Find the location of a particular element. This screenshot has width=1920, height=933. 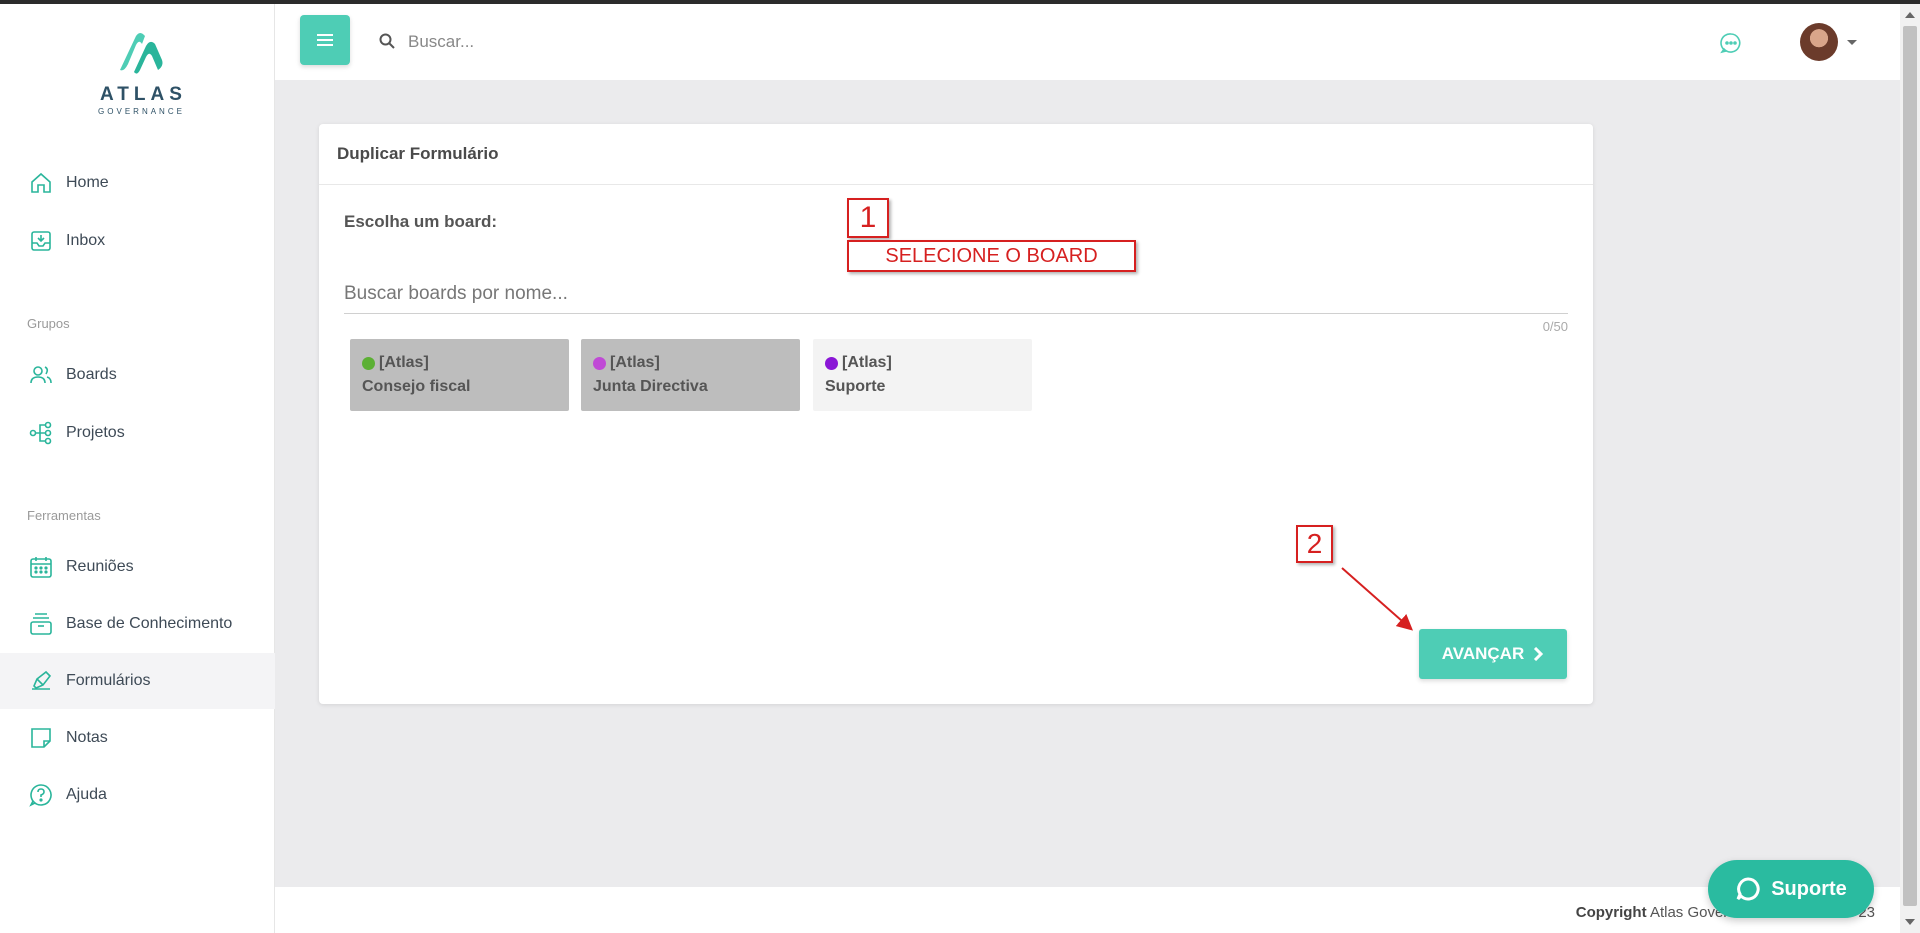

atlas-logo-icon is located at coordinates (141, 53).